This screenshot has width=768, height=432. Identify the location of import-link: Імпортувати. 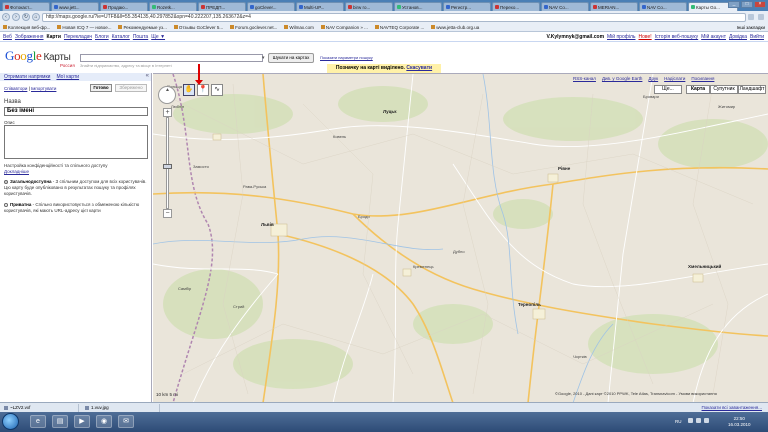
(43, 88).